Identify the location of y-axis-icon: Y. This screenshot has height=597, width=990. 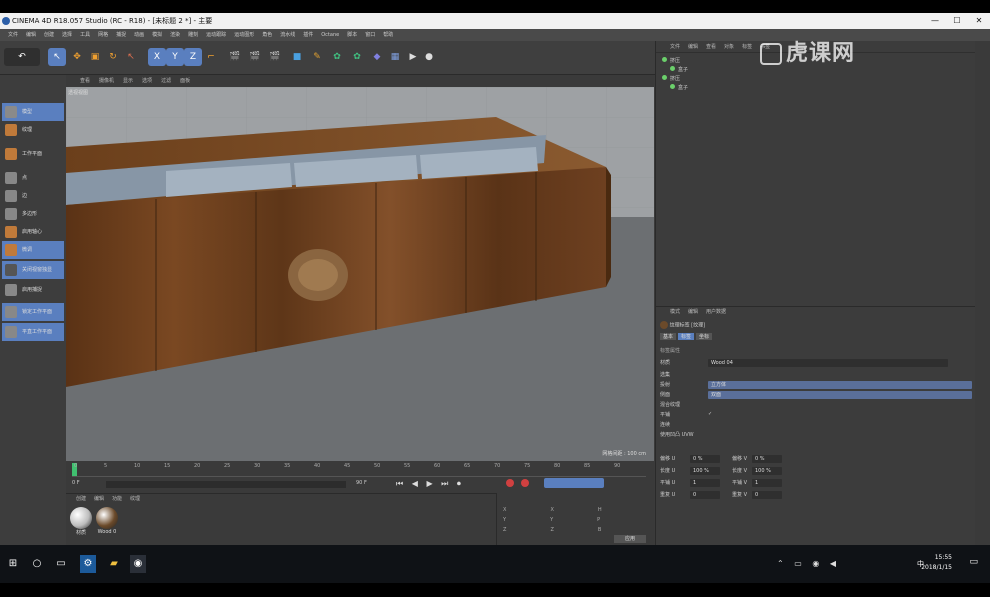
(175, 57).